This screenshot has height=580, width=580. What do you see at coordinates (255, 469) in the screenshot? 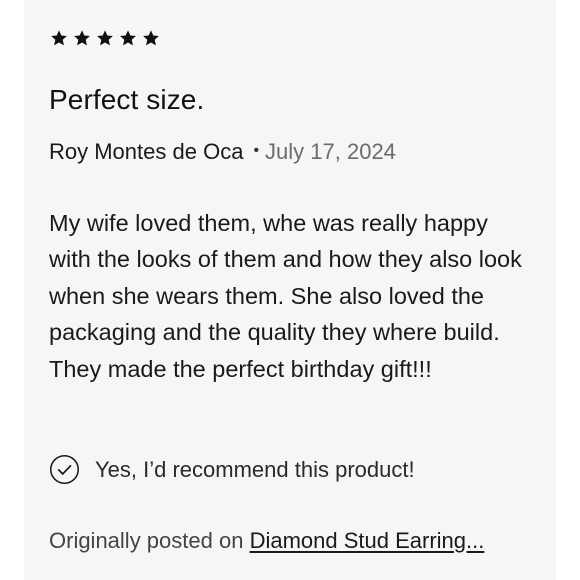
I see `recommendation-label: Yes, I’d recommend this product!` at bounding box center [255, 469].